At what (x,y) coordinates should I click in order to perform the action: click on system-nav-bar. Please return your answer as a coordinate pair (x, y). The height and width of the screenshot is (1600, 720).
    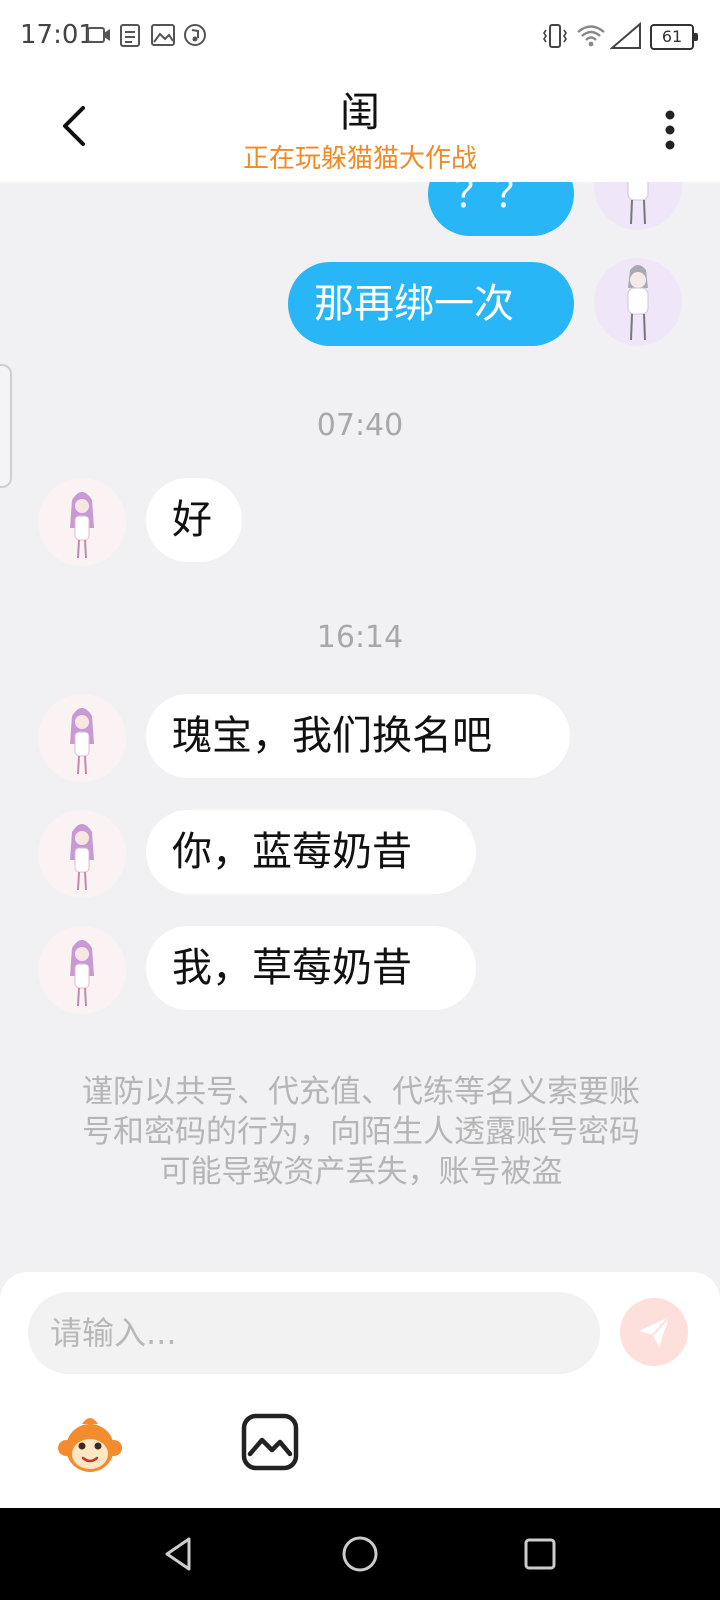
    Looking at the image, I should click on (360, 1554).